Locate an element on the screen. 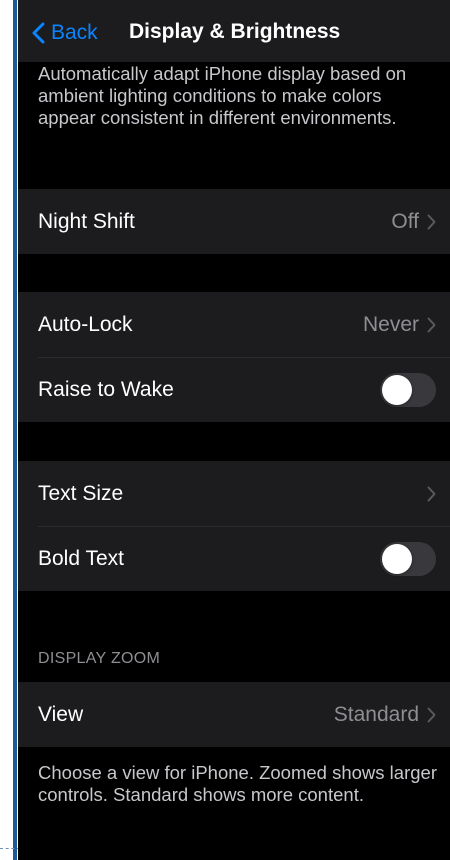  night-shift-label: Night Shift is located at coordinates (86, 221).